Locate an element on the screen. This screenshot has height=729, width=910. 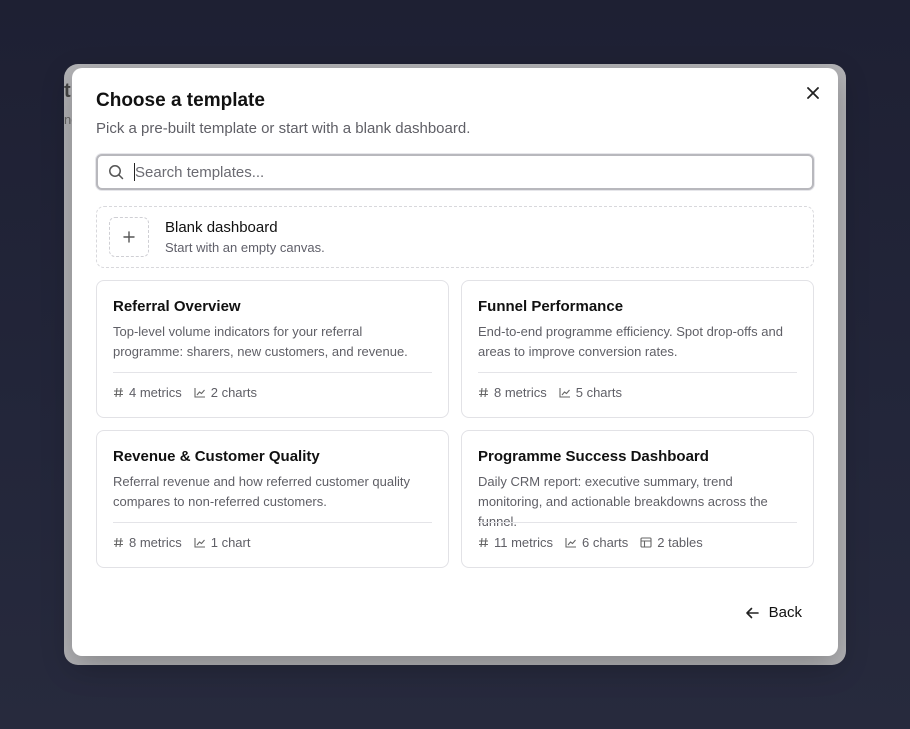
blank-dashboard-description: Start with an empty canvas. is located at coordinates (245, 247).